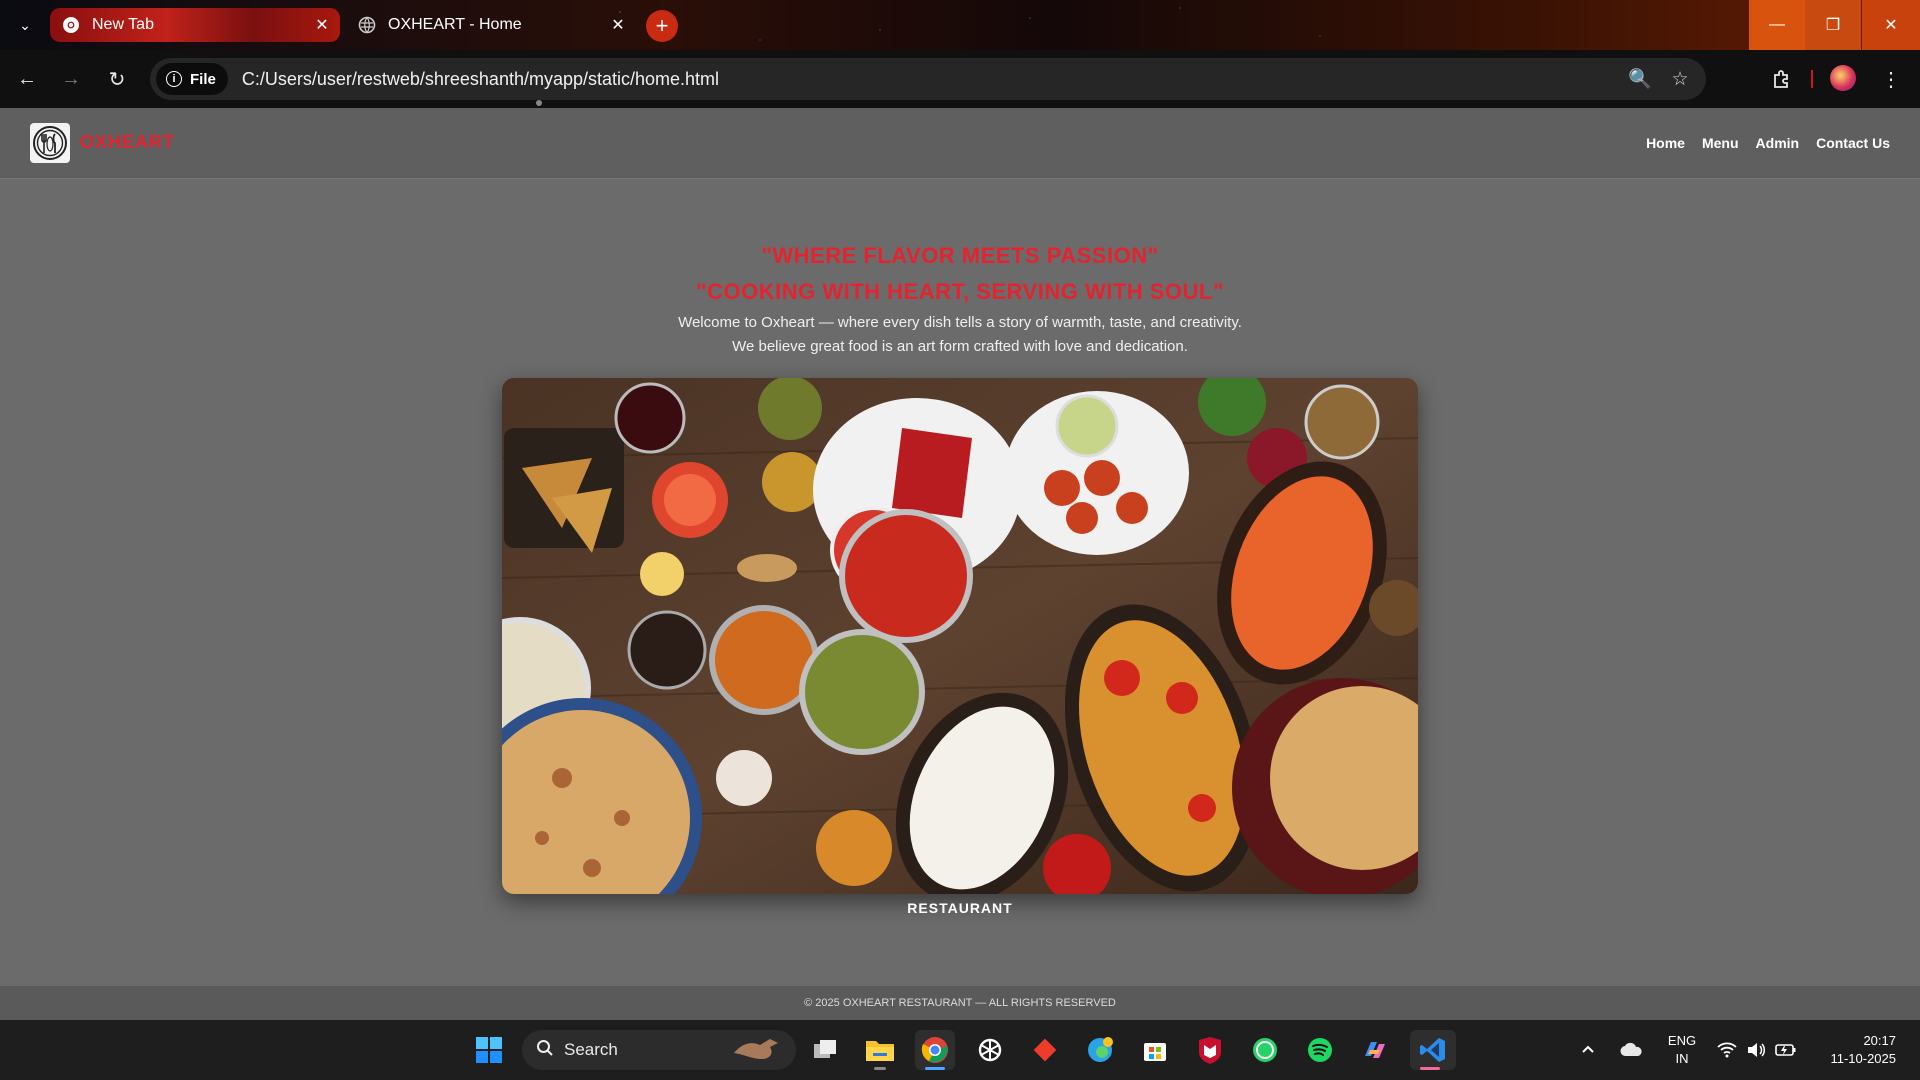 The image size is (1920, 1080). What do you see at coordinates (825, 1050) in the screenshot?
I see `task-view-icon` at bounding box center [825, 1050].